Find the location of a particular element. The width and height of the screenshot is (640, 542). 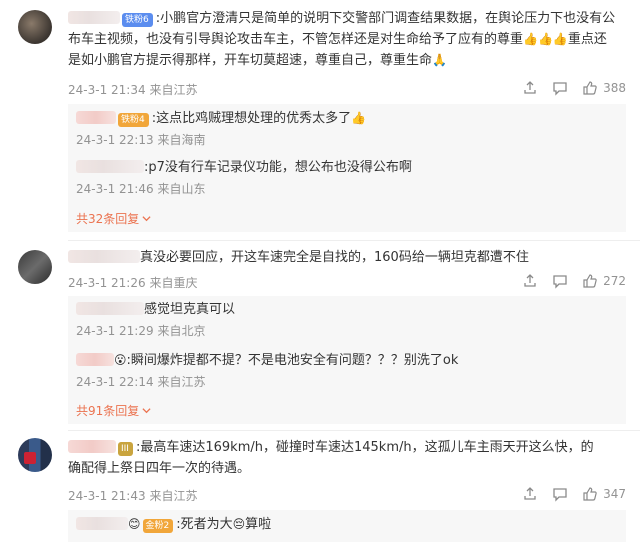

comment-meta: 24-3-1 21:34 来自江苏 is located at coordinates (132, 89).